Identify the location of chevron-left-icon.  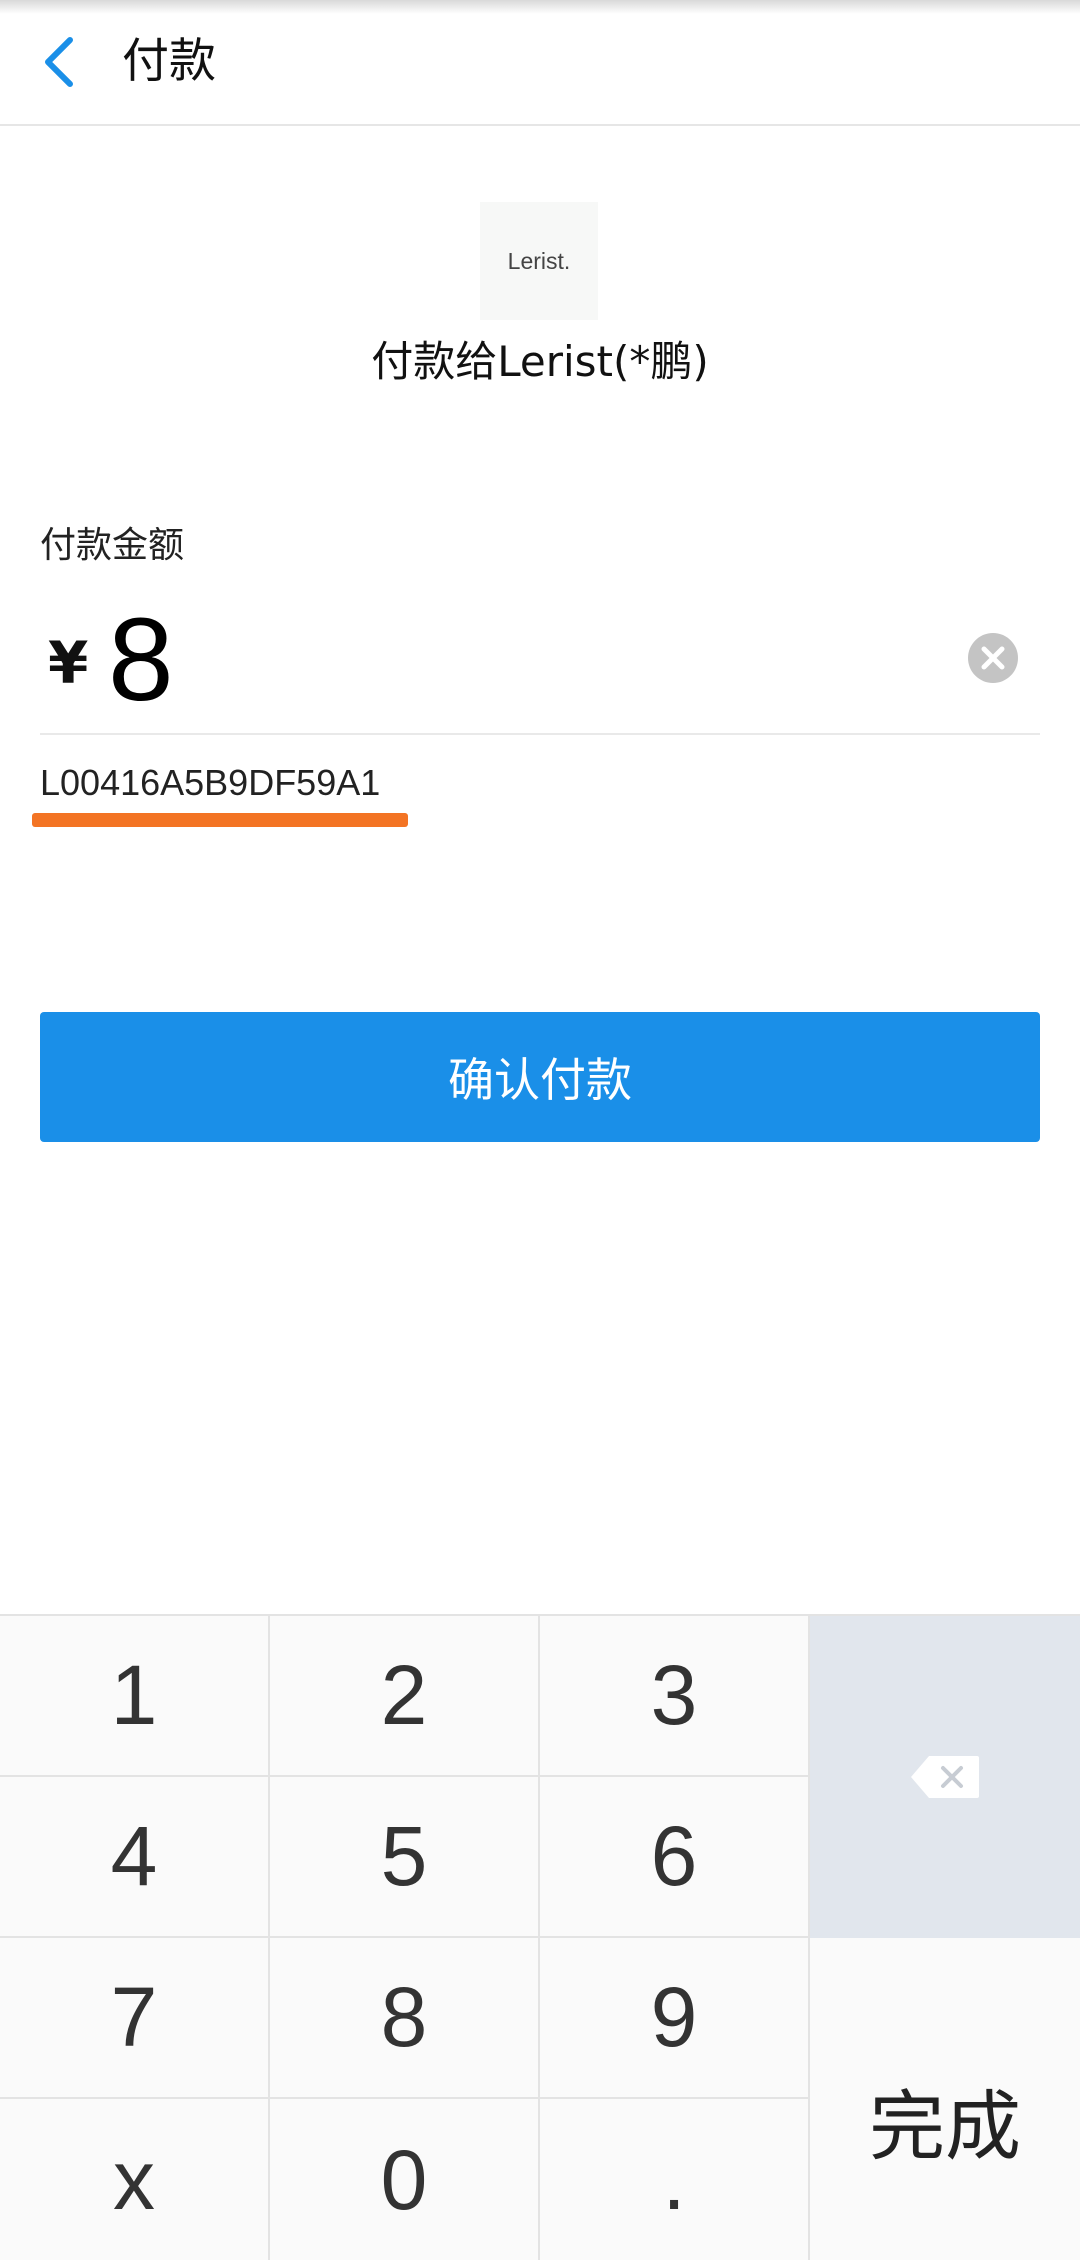
(60, 62).